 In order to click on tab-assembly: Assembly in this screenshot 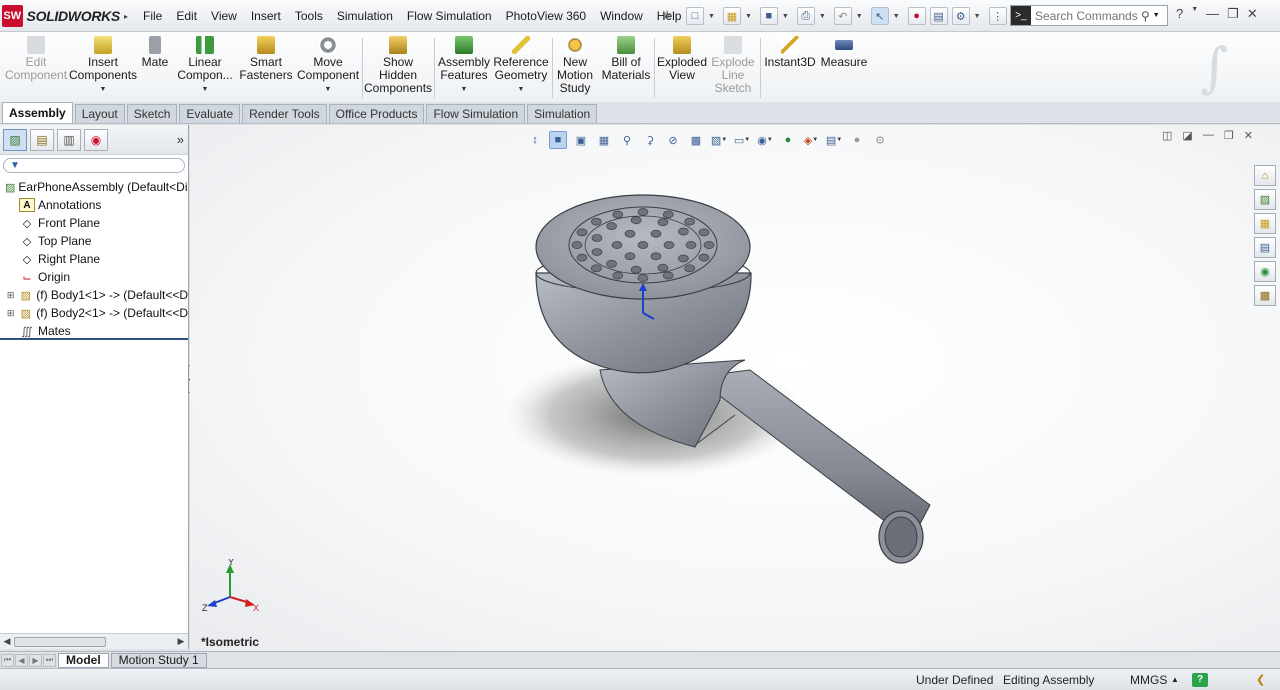, I will do `click(37, 112)`.